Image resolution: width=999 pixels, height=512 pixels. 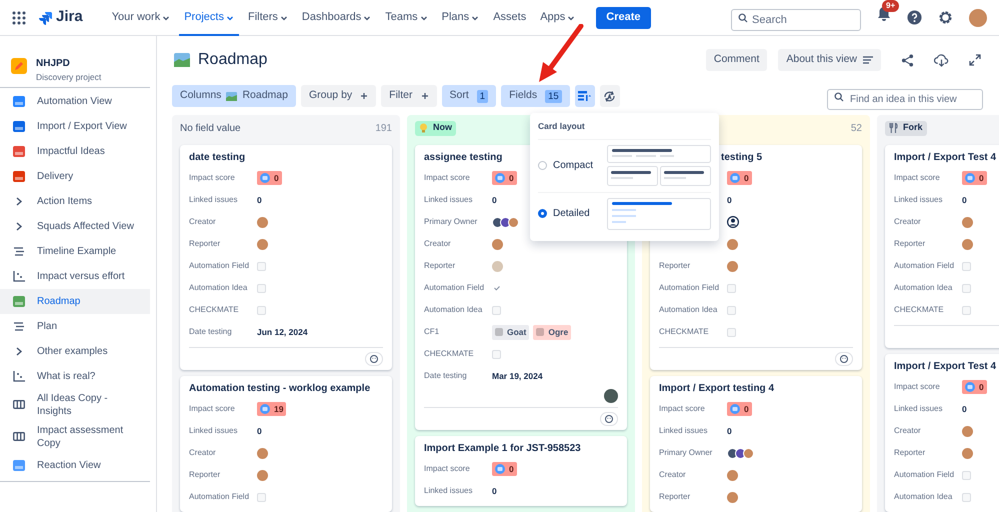 I want to click on field-value: Jun 12, 2024, so click(x=282, y=332).